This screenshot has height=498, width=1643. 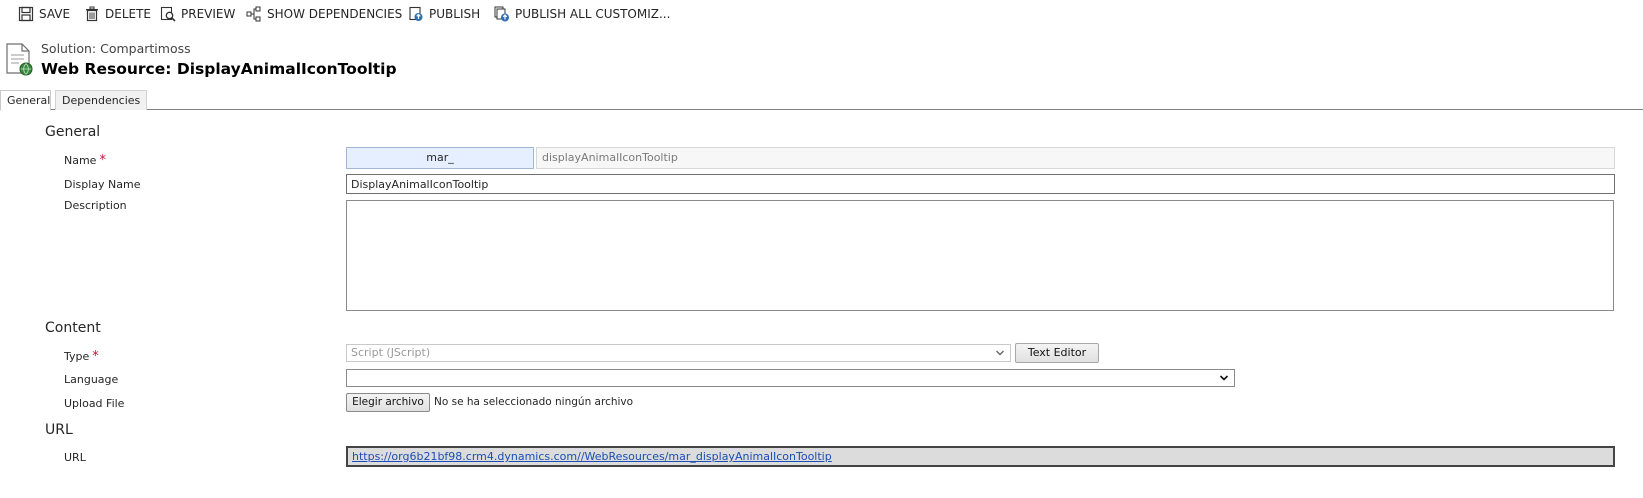 I want to click on page-title: Web Resource: DisplayAnimalIconTooltip, so click(x=219, y=69).